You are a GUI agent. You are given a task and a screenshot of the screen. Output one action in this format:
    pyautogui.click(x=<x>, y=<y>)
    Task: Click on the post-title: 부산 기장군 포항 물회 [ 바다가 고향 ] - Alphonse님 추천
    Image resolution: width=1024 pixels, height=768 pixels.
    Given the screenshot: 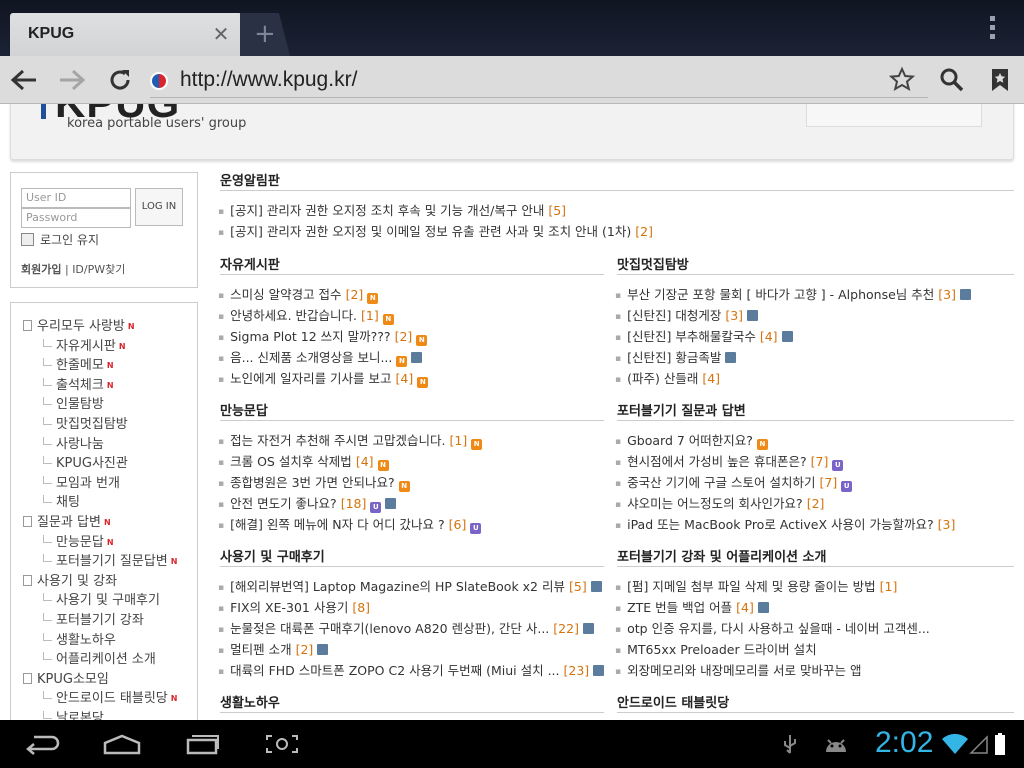 What is the action you would take?
    pyautogui.click(x=780, y=294)
    